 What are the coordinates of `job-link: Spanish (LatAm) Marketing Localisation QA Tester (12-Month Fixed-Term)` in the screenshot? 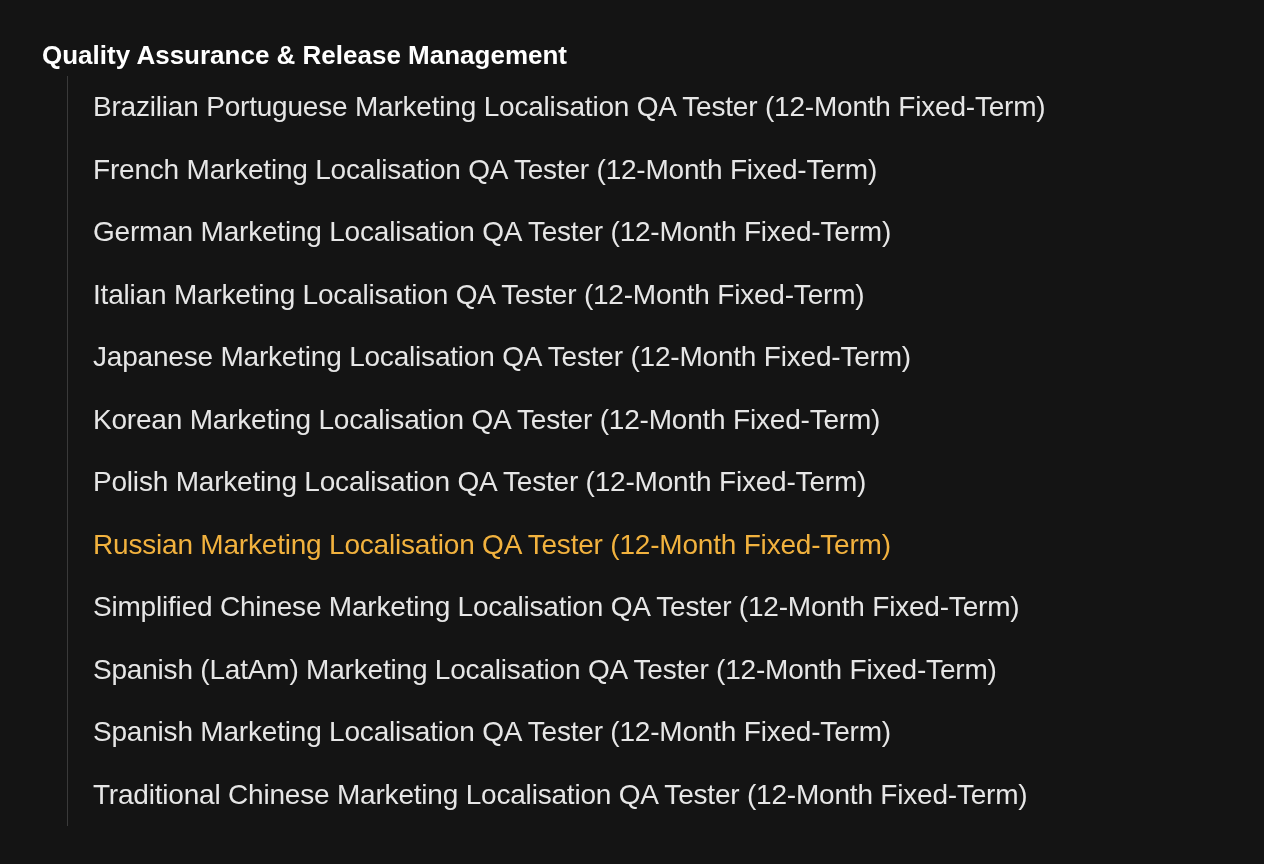 It's located at (545, 669).